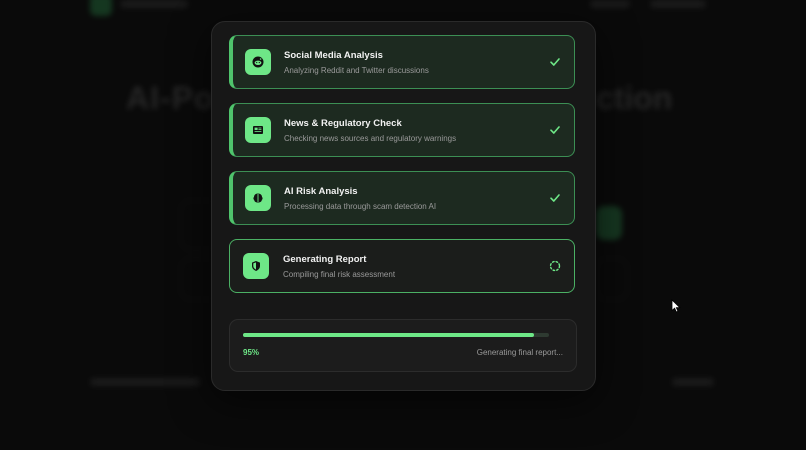 The height and width of the screenshot is (450, 806). I want to click on background-footer-link, so click(693, 382).